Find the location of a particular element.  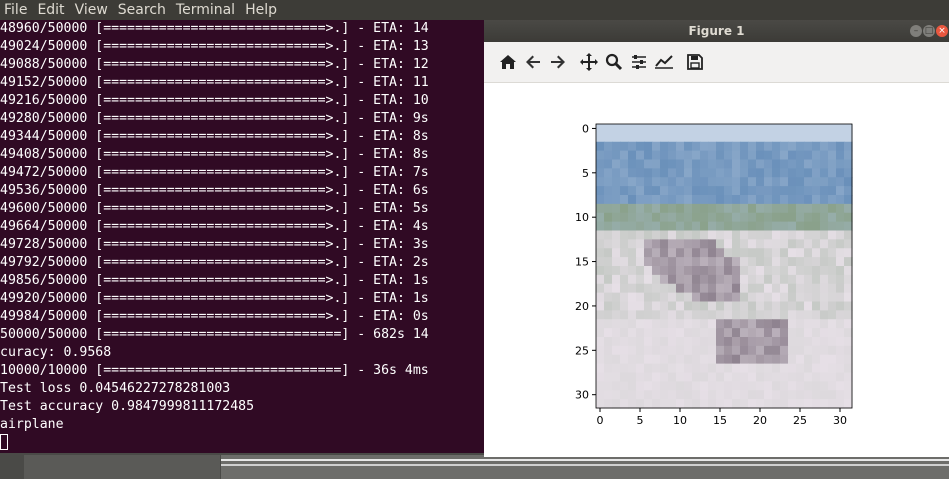

y-tick-label: 20 is located at coordinates (582, 306).